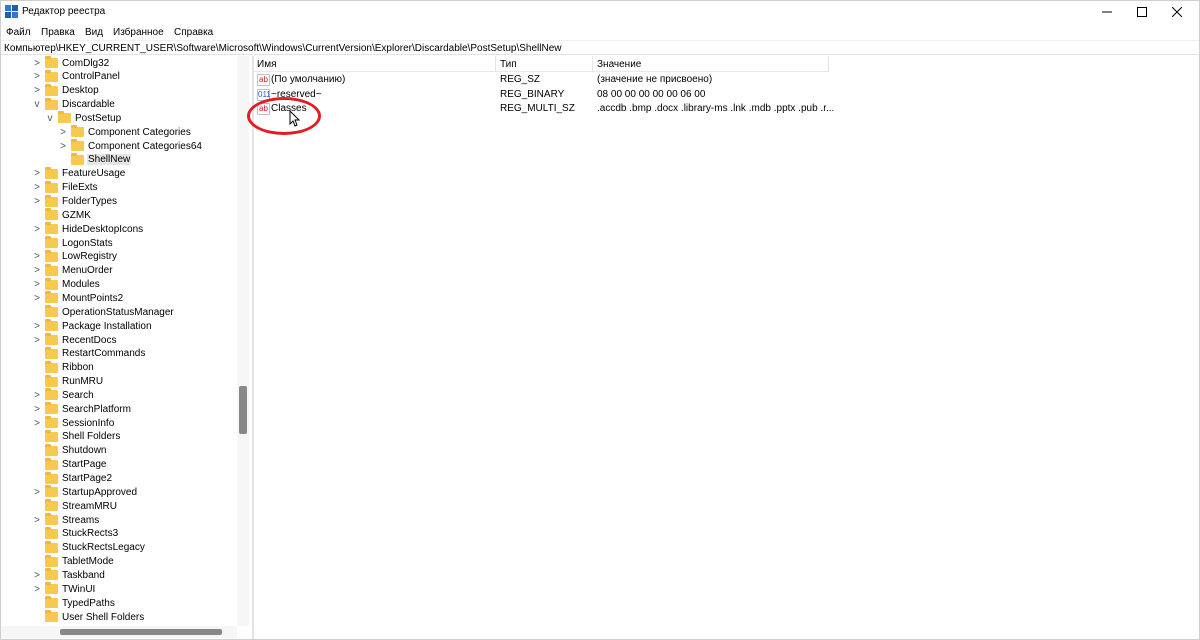  I want to click on menu-view: Вид, so click(94, 32).